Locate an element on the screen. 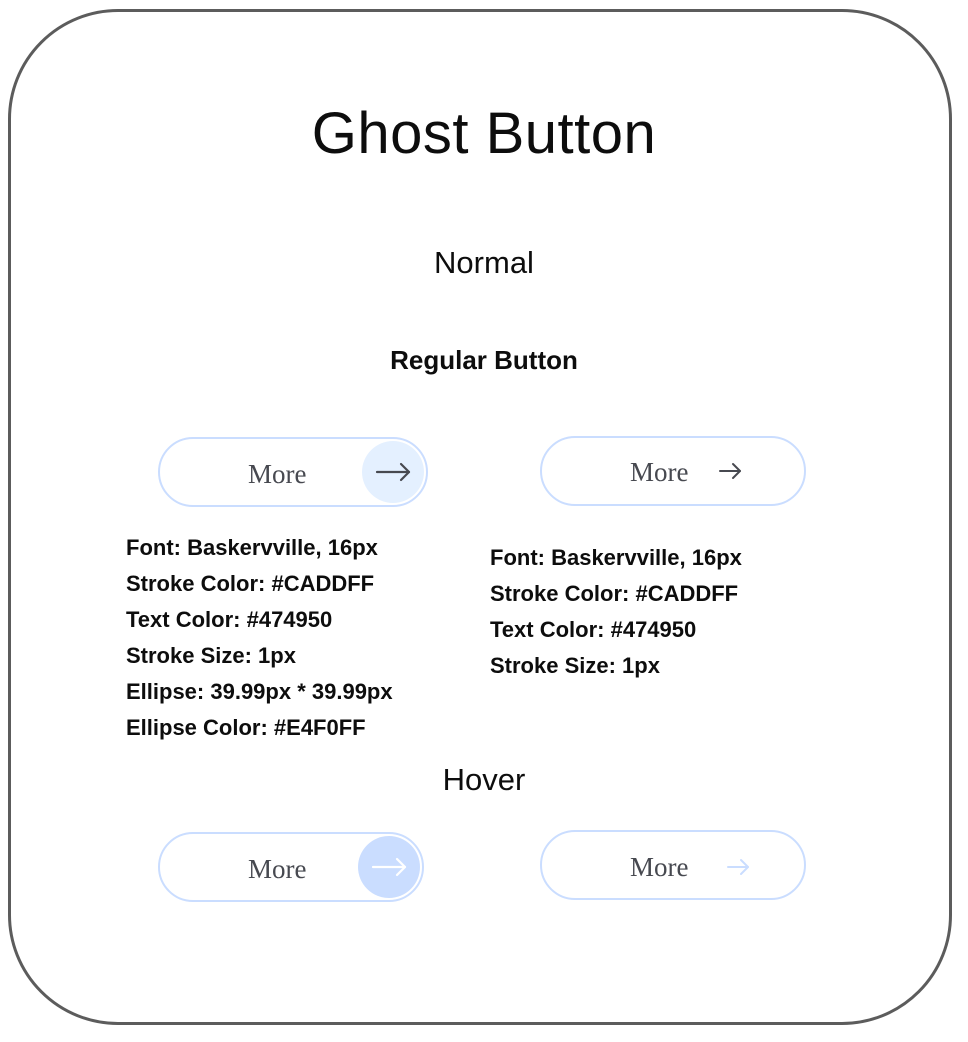 The image size is (968, 1042). section-title-normal: Normal is located at coordinates (484, 262).